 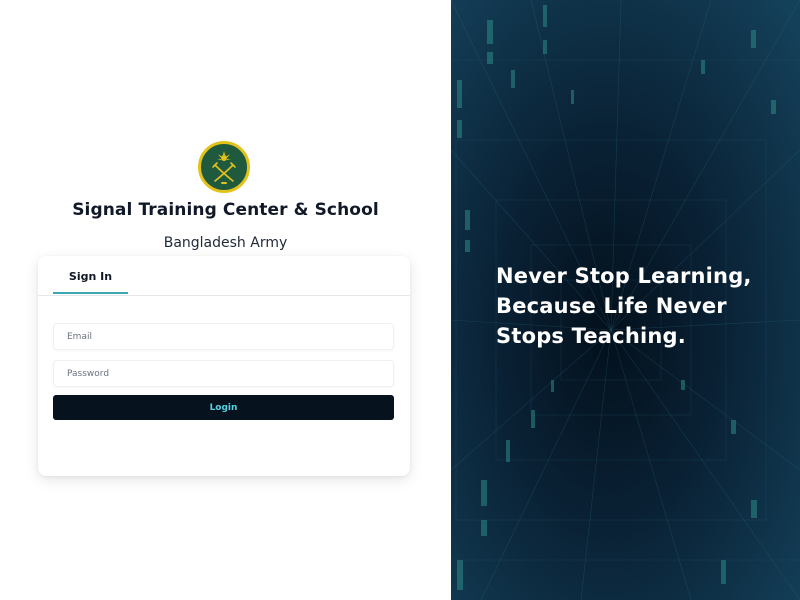 What do you see at coordinates (223, 336) in the screenshot?
I see `email-field` at bounding box center [223, 336].